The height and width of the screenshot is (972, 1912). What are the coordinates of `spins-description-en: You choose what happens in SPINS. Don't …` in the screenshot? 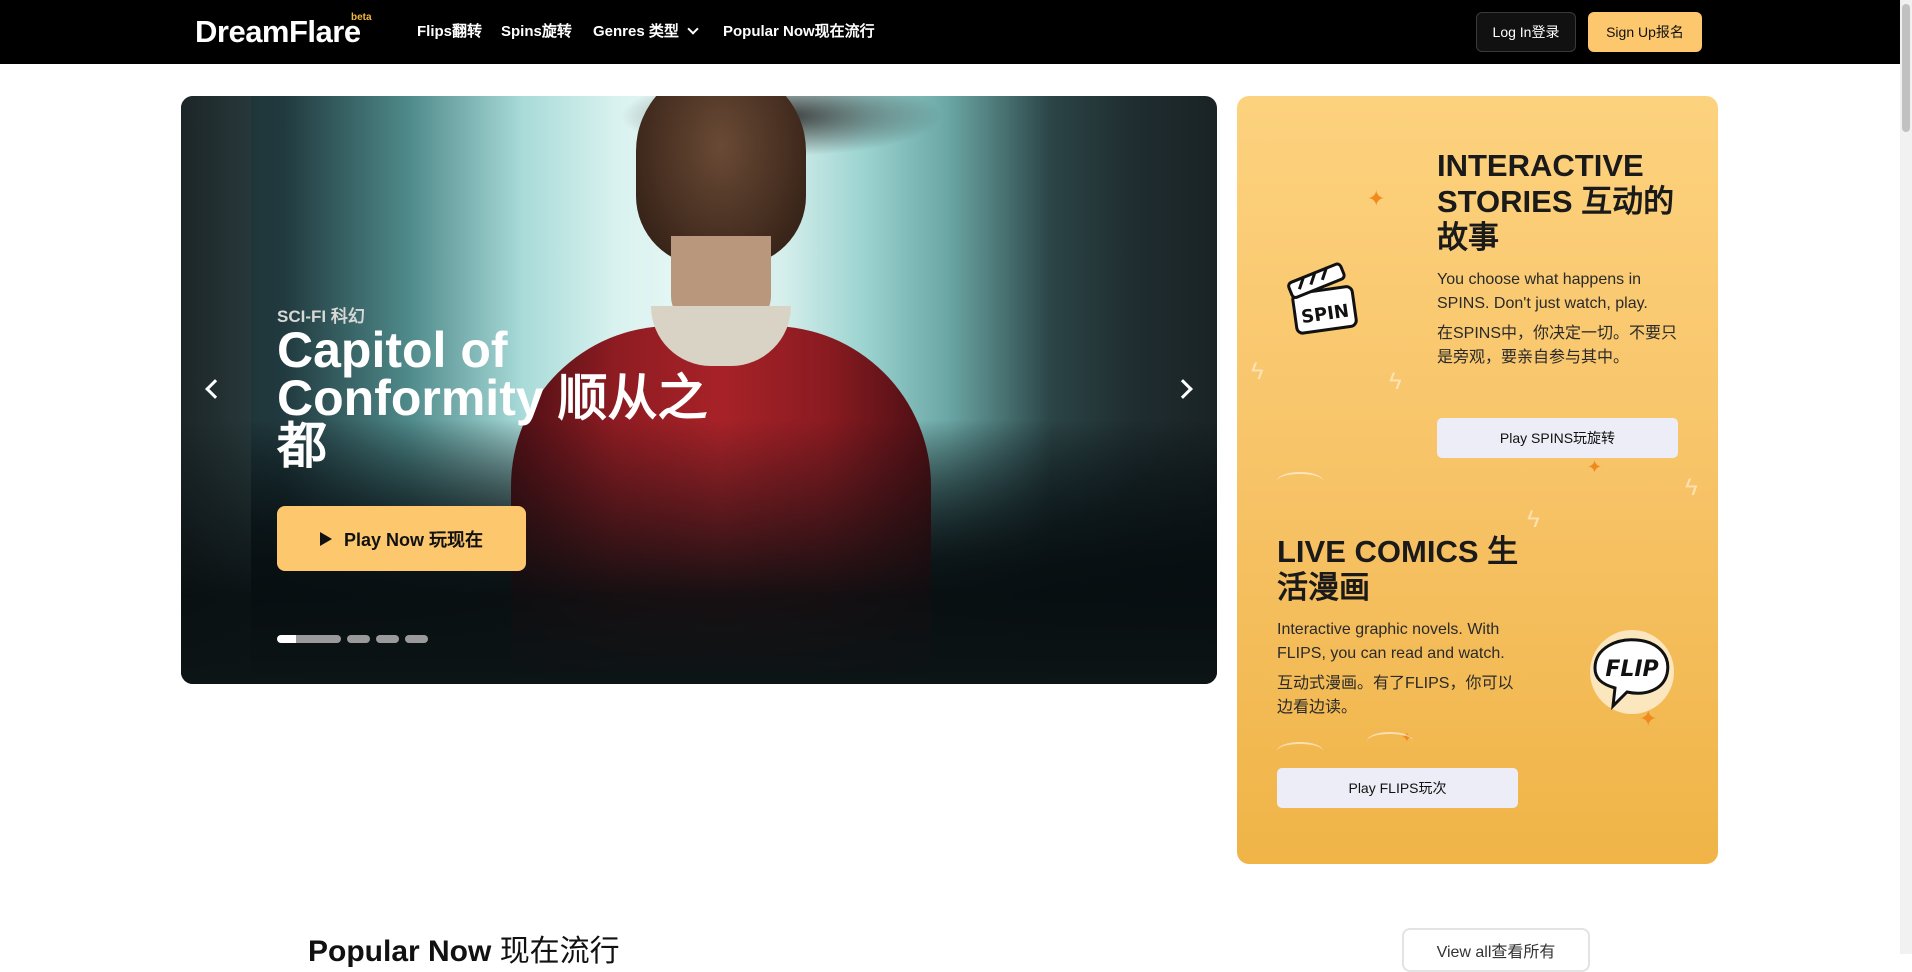 It's located at (1542, 291).